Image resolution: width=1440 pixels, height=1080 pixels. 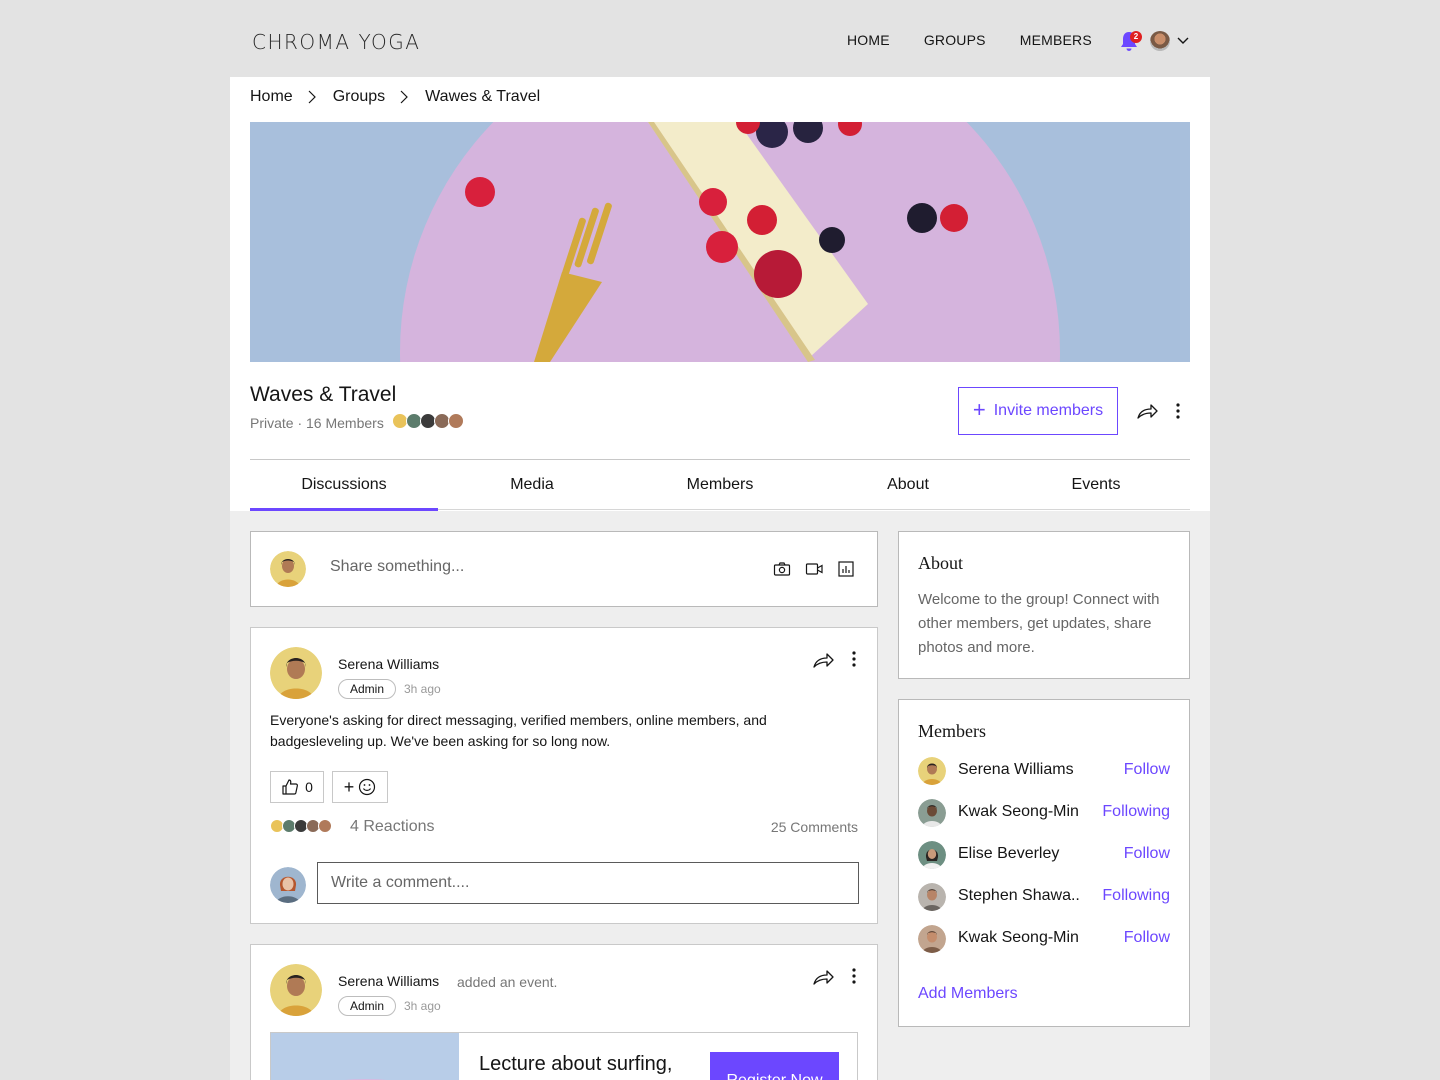 I want to click on smiley-icon, so click(x=367, y=787).